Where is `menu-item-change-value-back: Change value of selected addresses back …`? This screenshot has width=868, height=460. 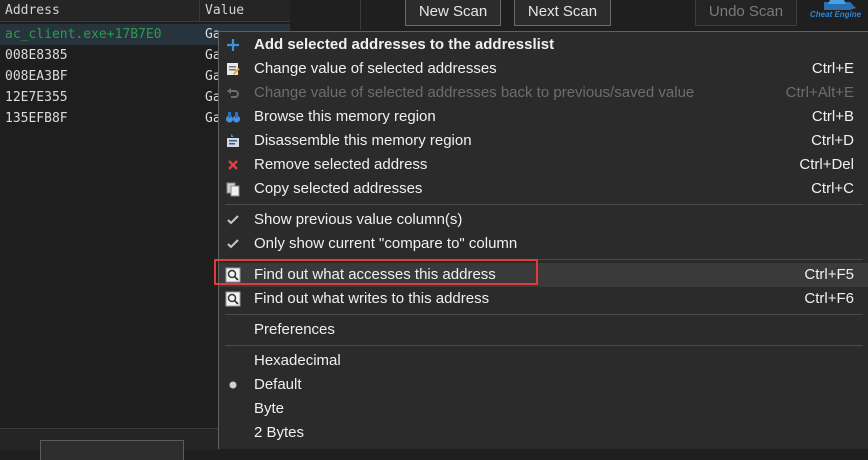
menu-item-change-value-back: Change value of selected addresses back … is located at coordinates (543, 93).